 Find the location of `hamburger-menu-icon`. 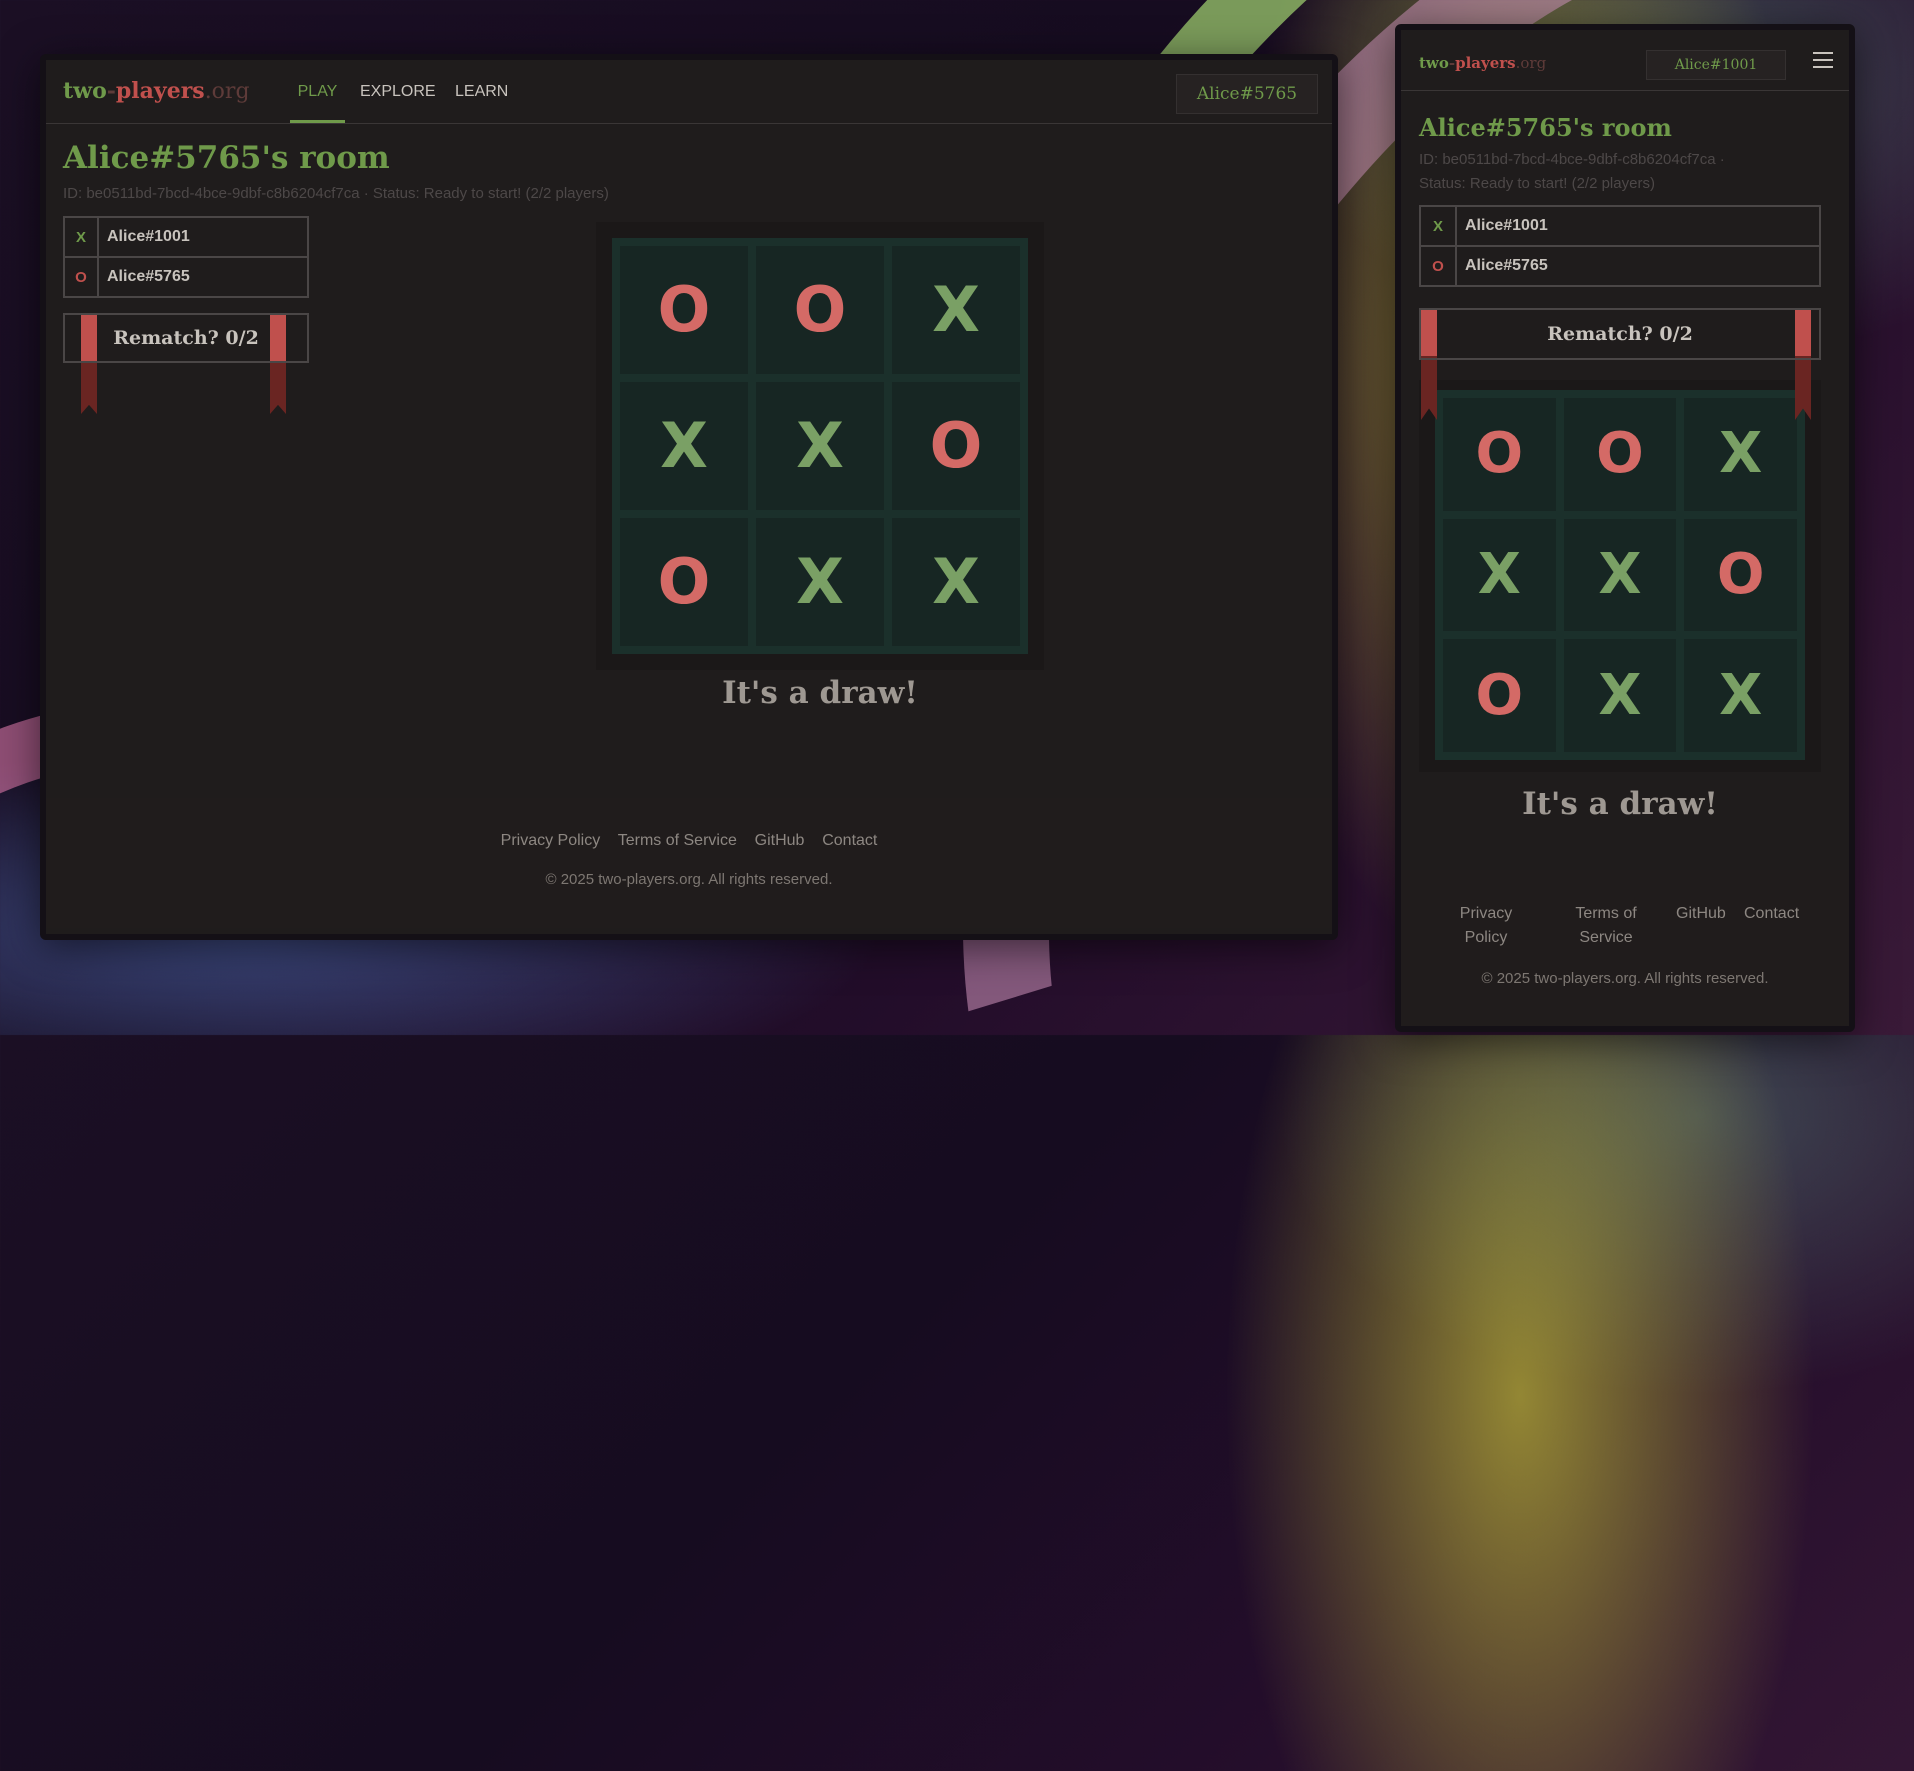

hamburger-menu-icon is located at coordinates (1823, 62).